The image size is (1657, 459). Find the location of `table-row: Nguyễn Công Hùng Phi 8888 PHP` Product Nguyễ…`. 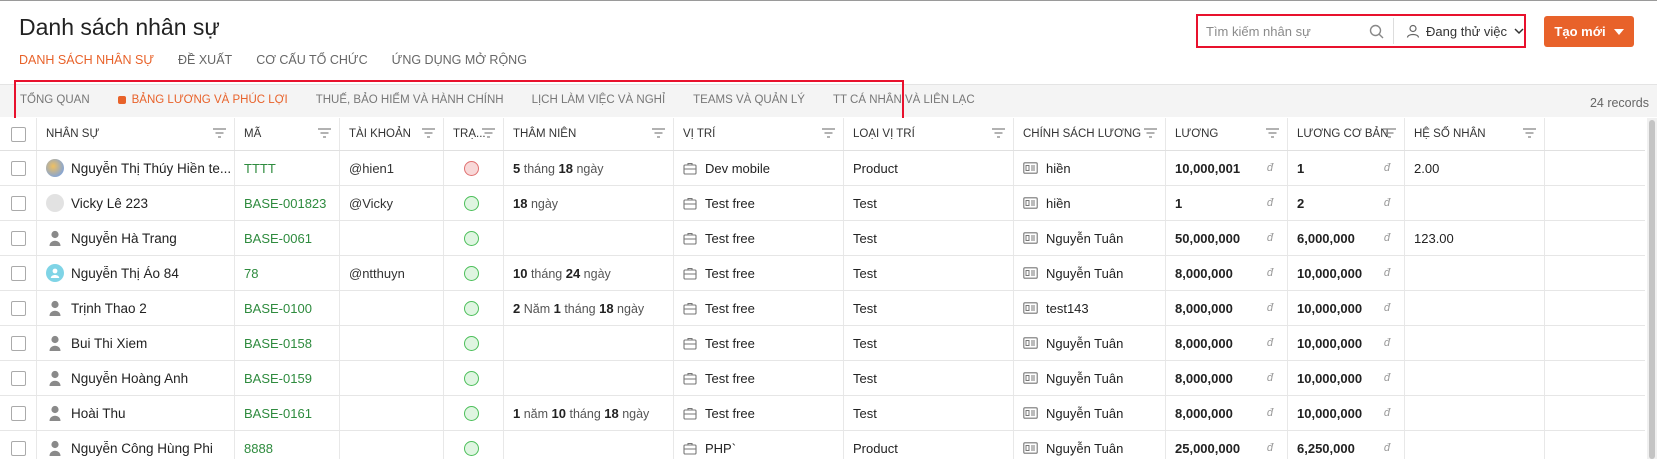

table-row: Nguyễn Công Hùng Phi 8888 PHP` Product Nguyễ… is located at coordinates (822, 445).